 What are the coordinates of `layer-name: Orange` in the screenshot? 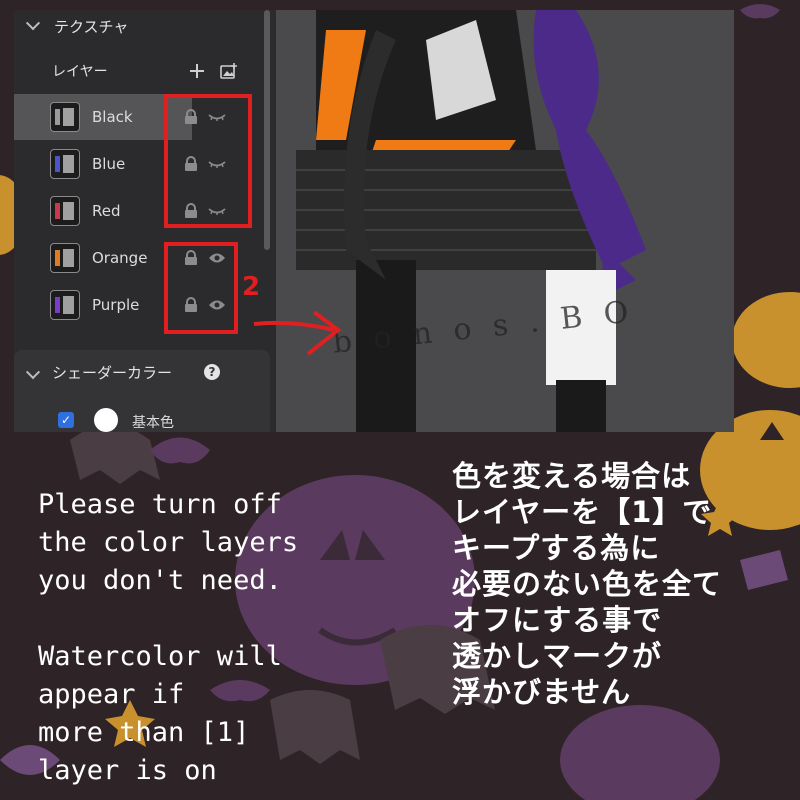 It's located at (120, 258).